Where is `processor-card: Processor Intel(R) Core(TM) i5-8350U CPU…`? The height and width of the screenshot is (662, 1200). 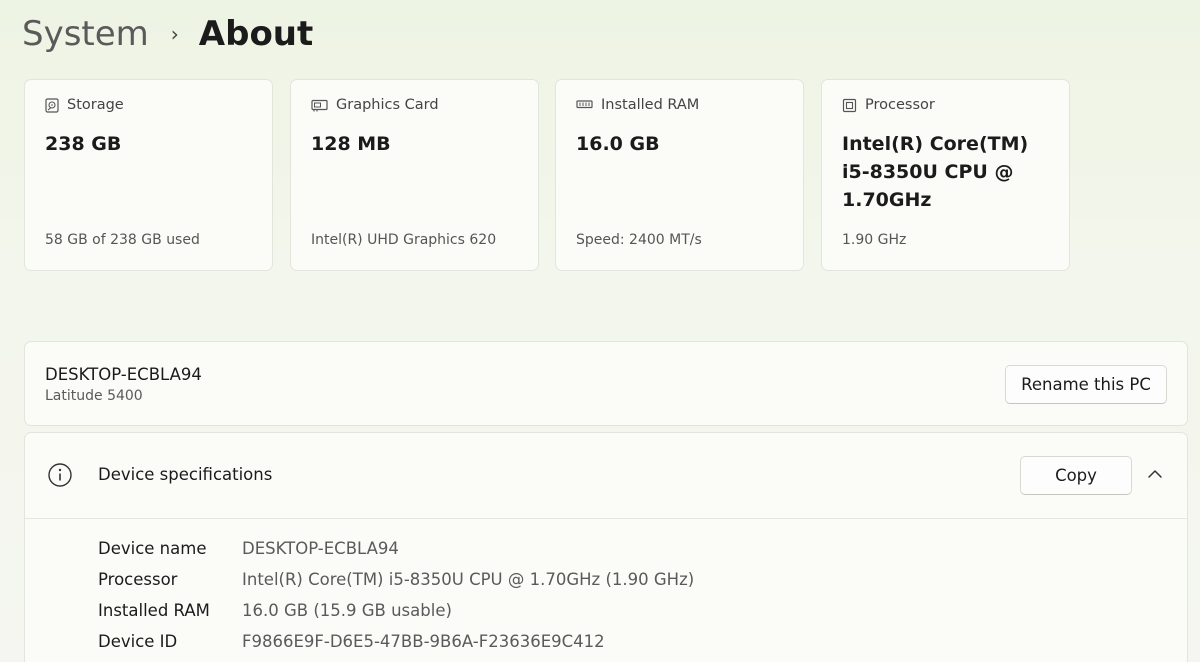 processor-card: Processor Intel(R) Core(TM) i5-8350U CPU… is located at coordinates (945, 175).